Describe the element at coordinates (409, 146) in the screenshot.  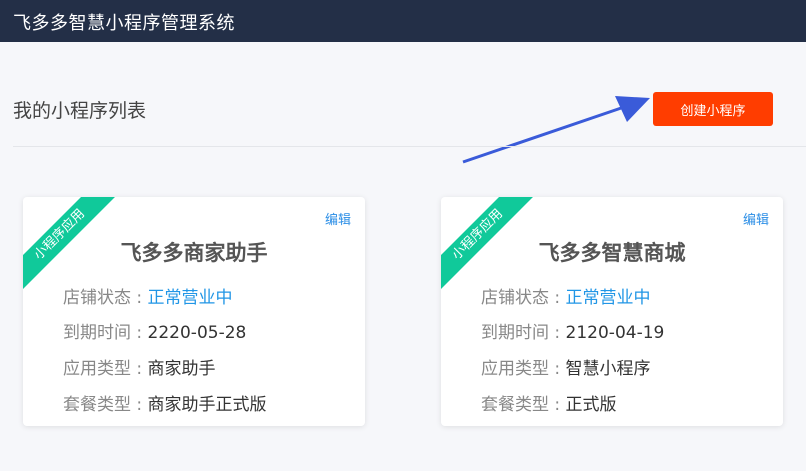
I see `section-divider` at that location.